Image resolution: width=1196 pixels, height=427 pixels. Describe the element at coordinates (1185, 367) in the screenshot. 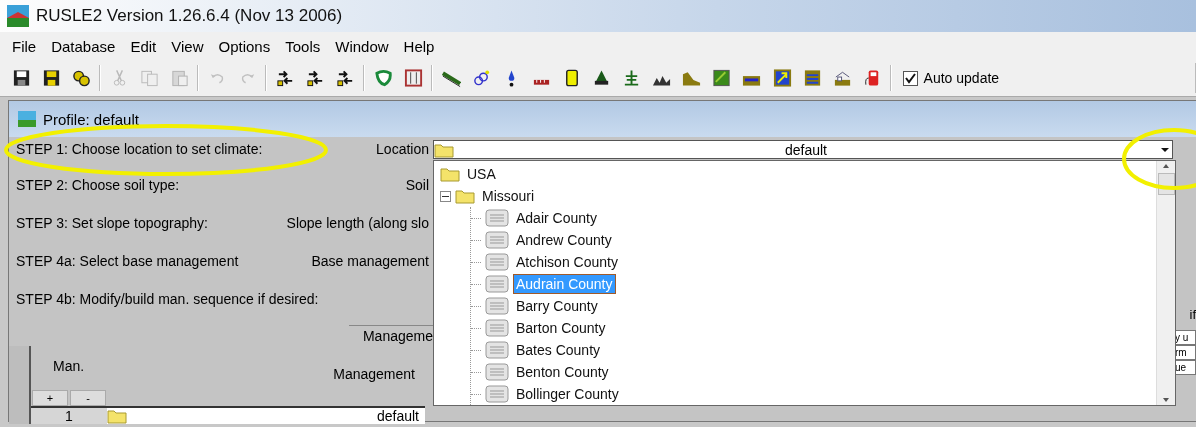

I see `table-cell: ue` at that location.